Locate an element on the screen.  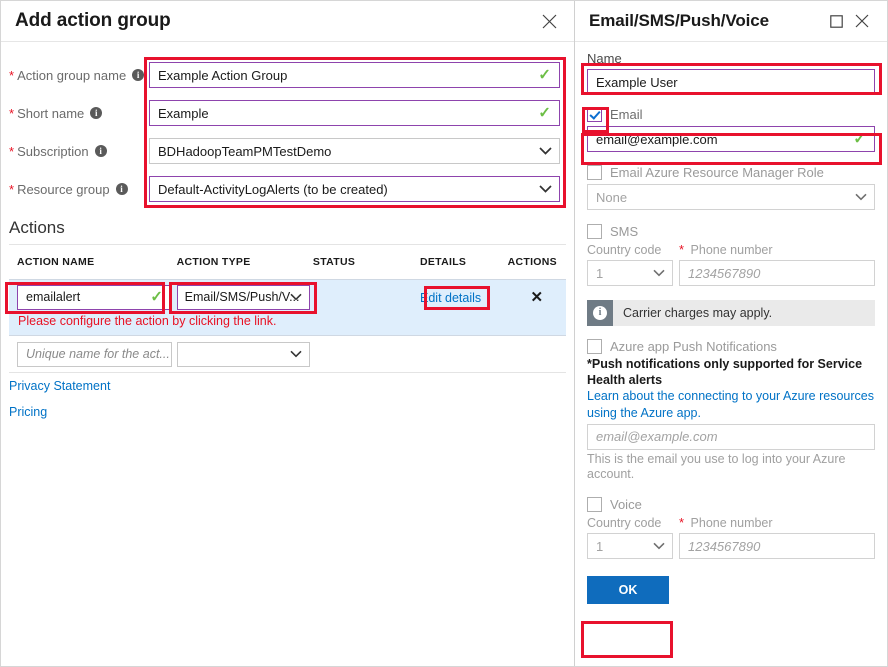
name-label: Name is located at coordinates (604, 58).